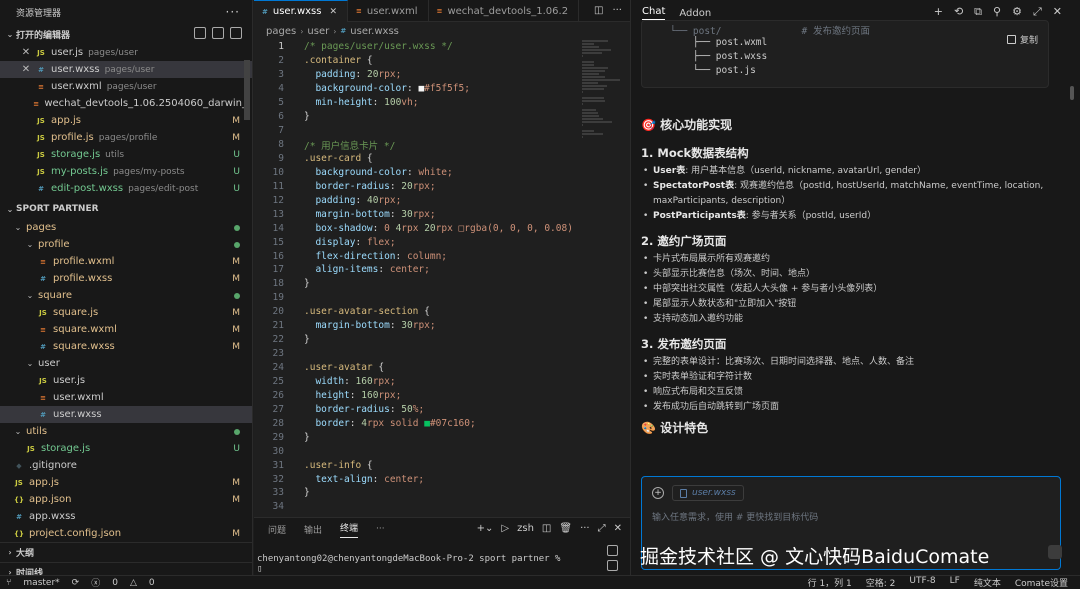 This screenshot has height=589, width=1080. I want to click on comate-settings: Comate设置, so click(1041, 582).